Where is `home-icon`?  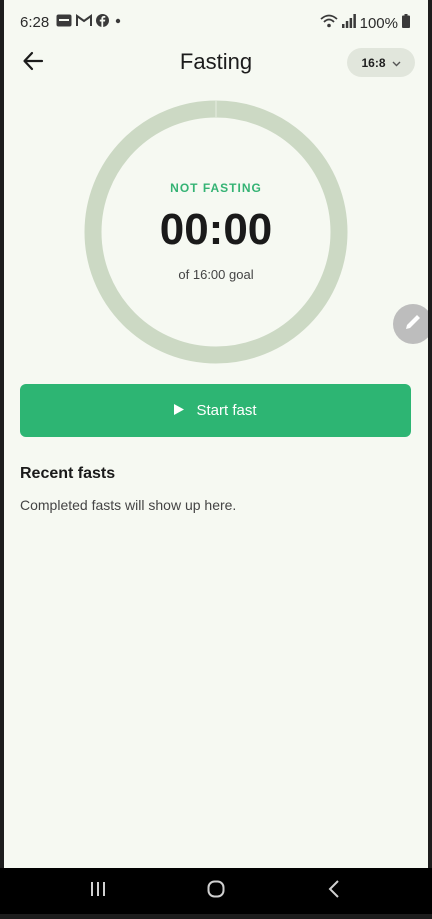 home-icon is located at coordinates (216, 891).